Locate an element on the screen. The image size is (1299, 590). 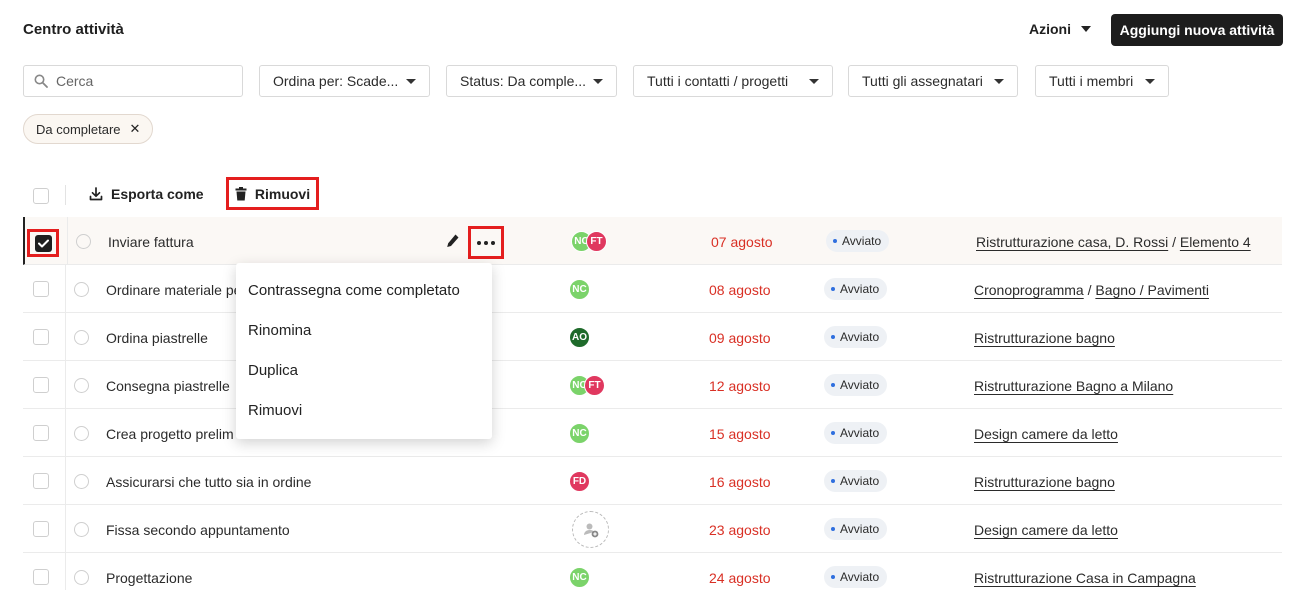
project-link: Ristrutturazione casa, D. Rossi is located at coordinates (1072, 242).